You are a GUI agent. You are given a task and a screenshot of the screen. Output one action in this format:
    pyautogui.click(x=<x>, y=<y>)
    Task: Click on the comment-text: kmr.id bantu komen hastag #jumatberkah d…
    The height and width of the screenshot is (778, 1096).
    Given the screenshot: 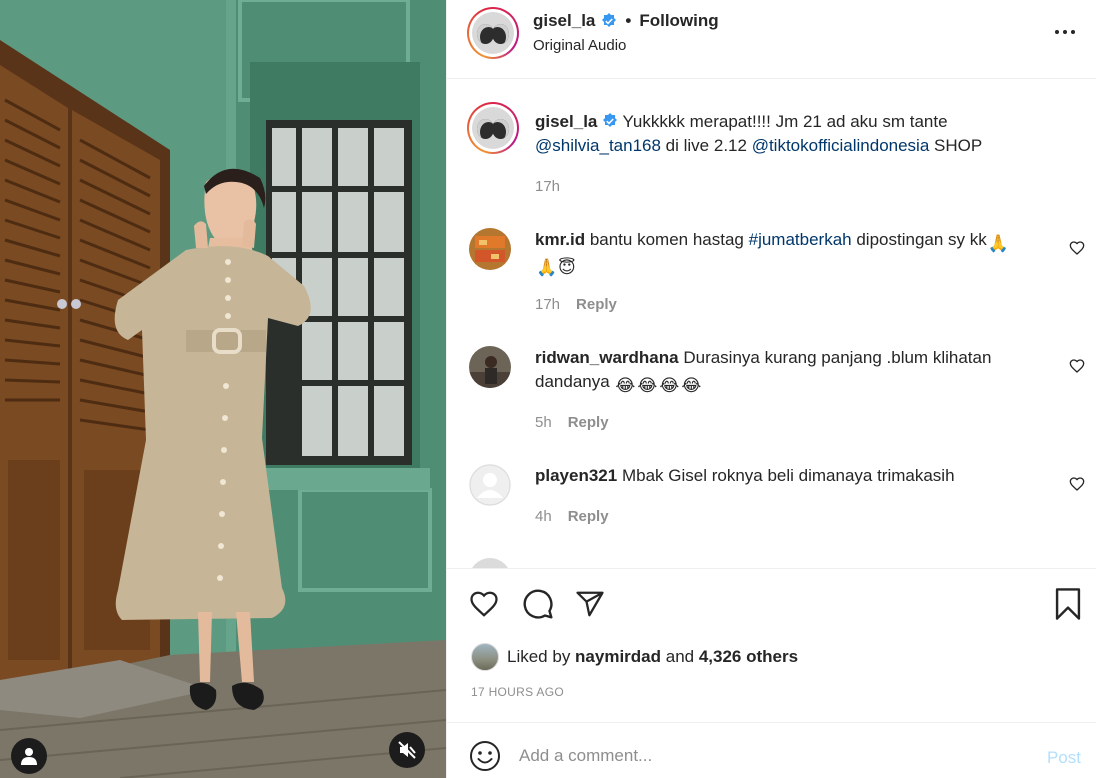 What is the action you would take?
    pyautogui.click(x=795, y=252)
    